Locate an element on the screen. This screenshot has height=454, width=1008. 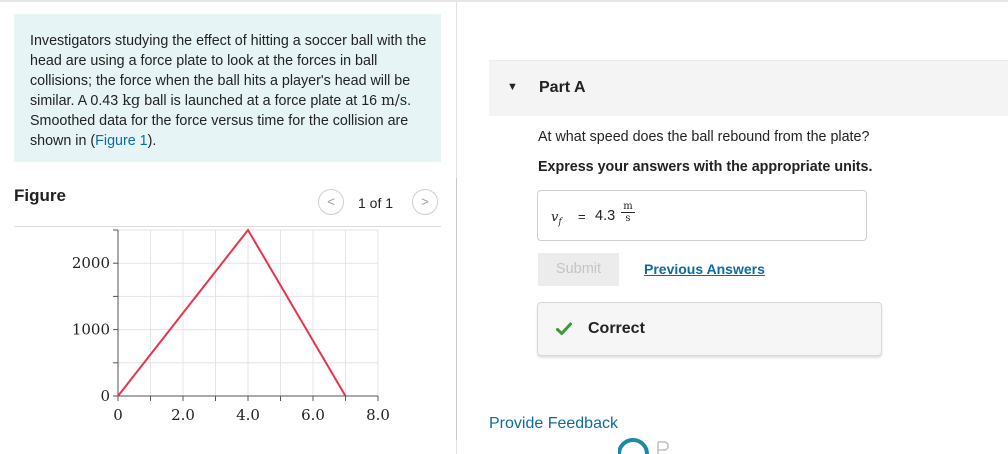
chart-series is located at coordinates (232, 312).